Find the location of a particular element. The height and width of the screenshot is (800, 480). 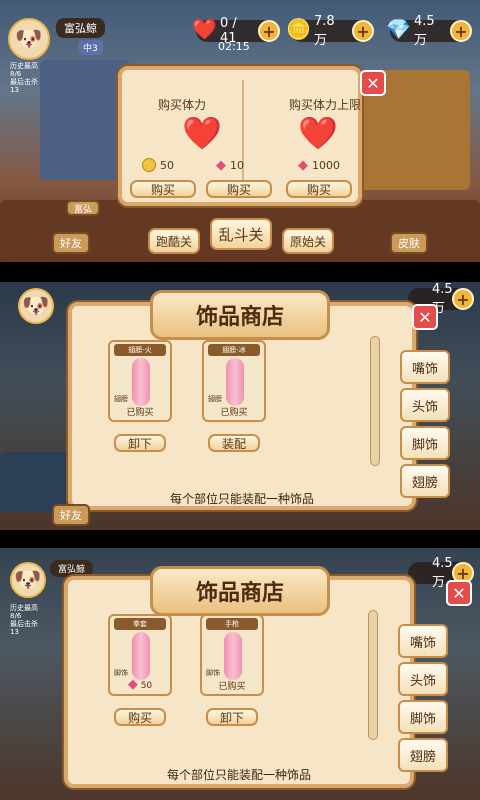

coin-price: 50 is located at coordinates (158, 165).